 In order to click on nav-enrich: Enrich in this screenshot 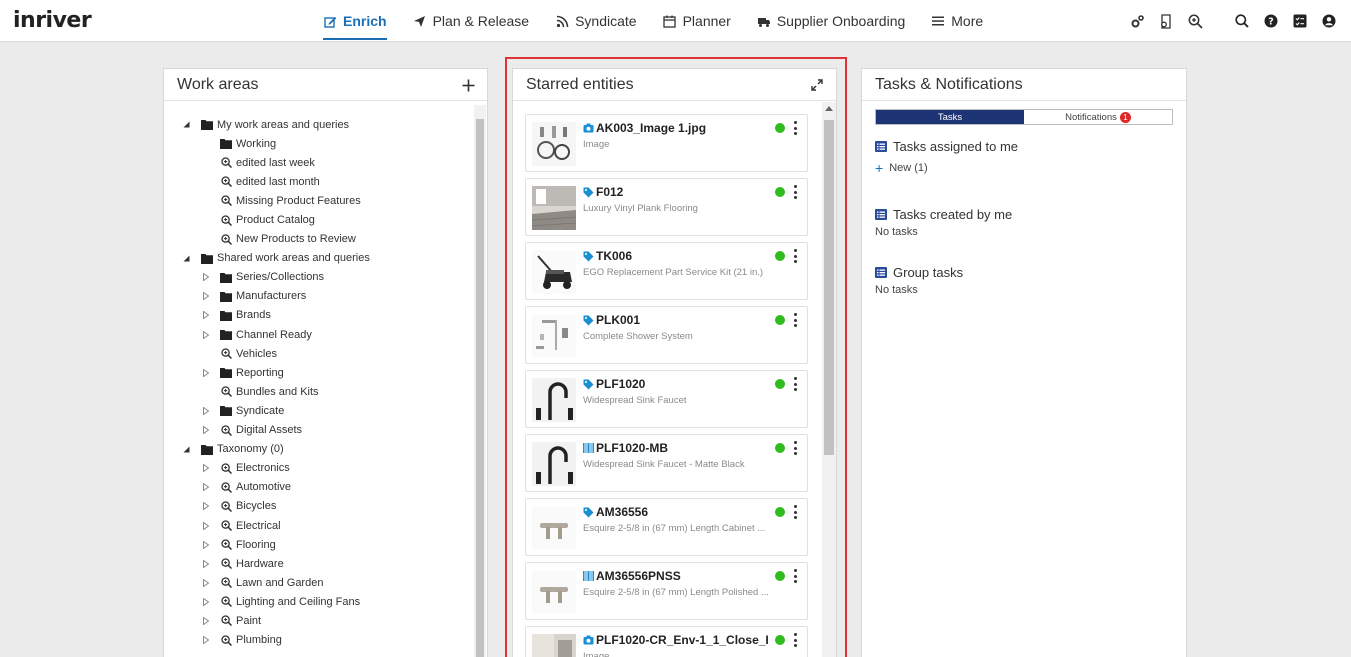, I will do `click(355, 21)`.